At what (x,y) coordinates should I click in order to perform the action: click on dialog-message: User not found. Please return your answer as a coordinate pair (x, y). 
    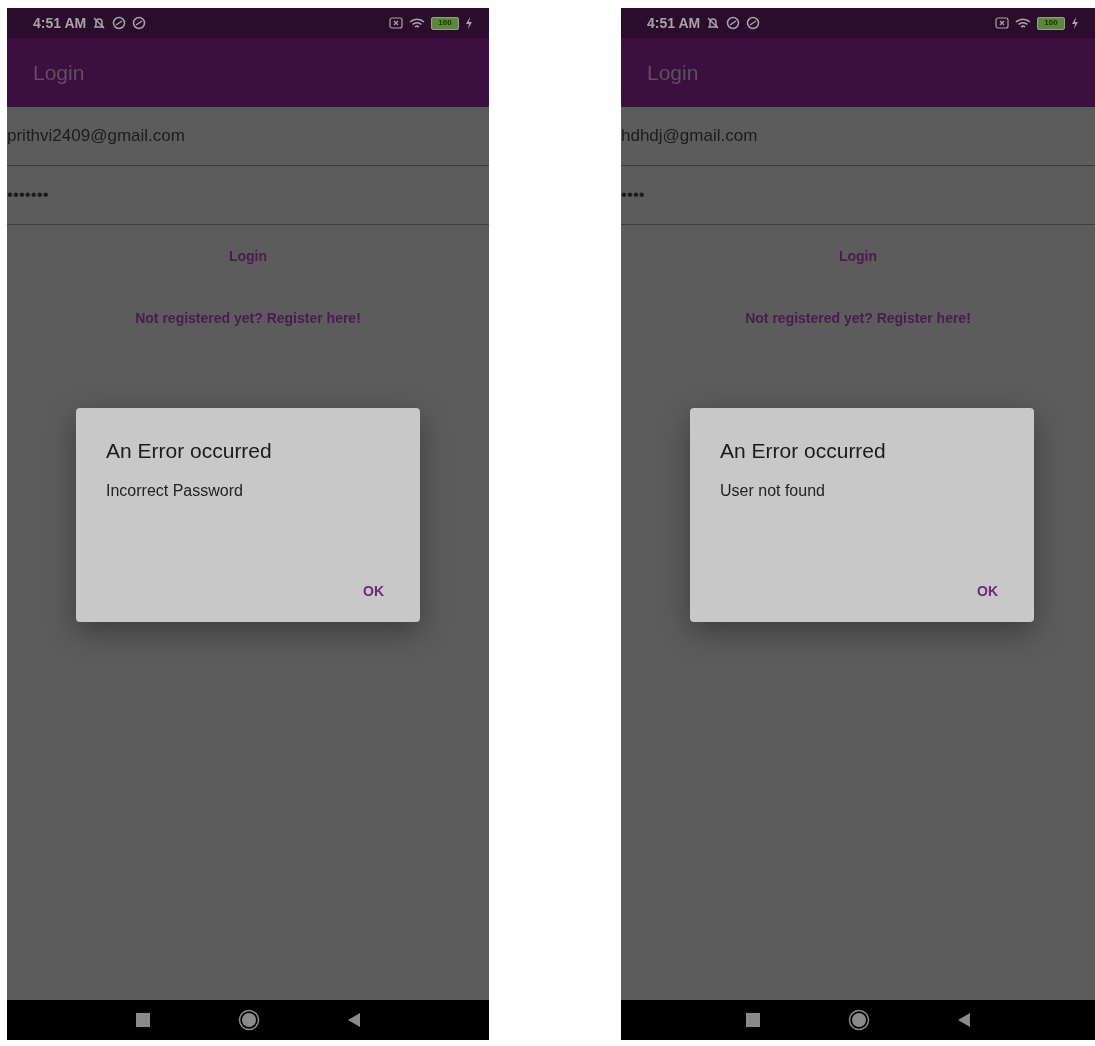
    Looking at the image, I should click on (773, 491).